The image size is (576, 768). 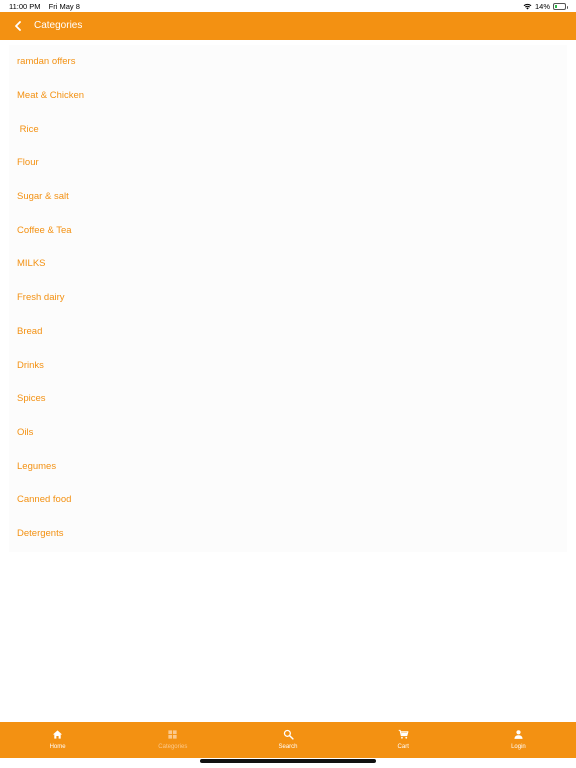 I want to click on category-item: Fresh dairy, so click(x=288, y=298).